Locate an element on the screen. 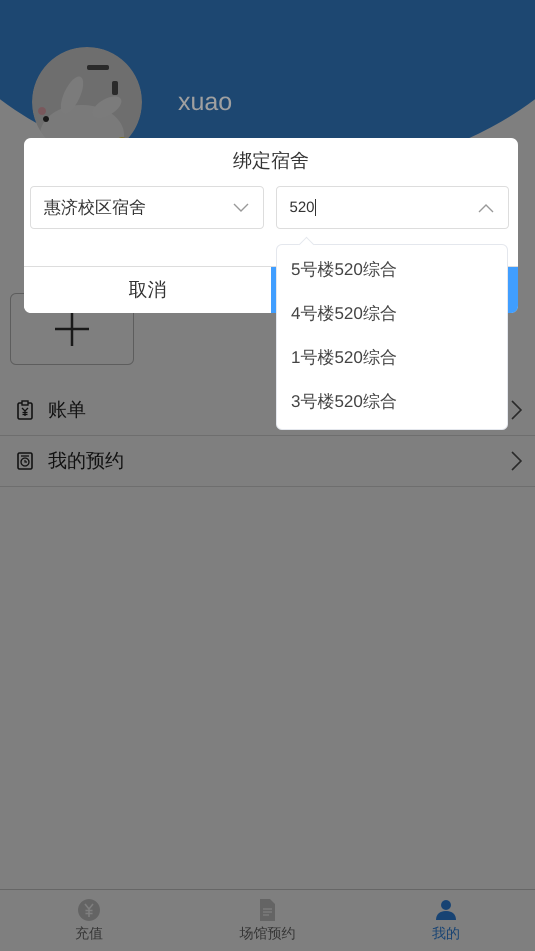  dropdown-option: 5号楼520综合 is located at coordinates (392, 270).